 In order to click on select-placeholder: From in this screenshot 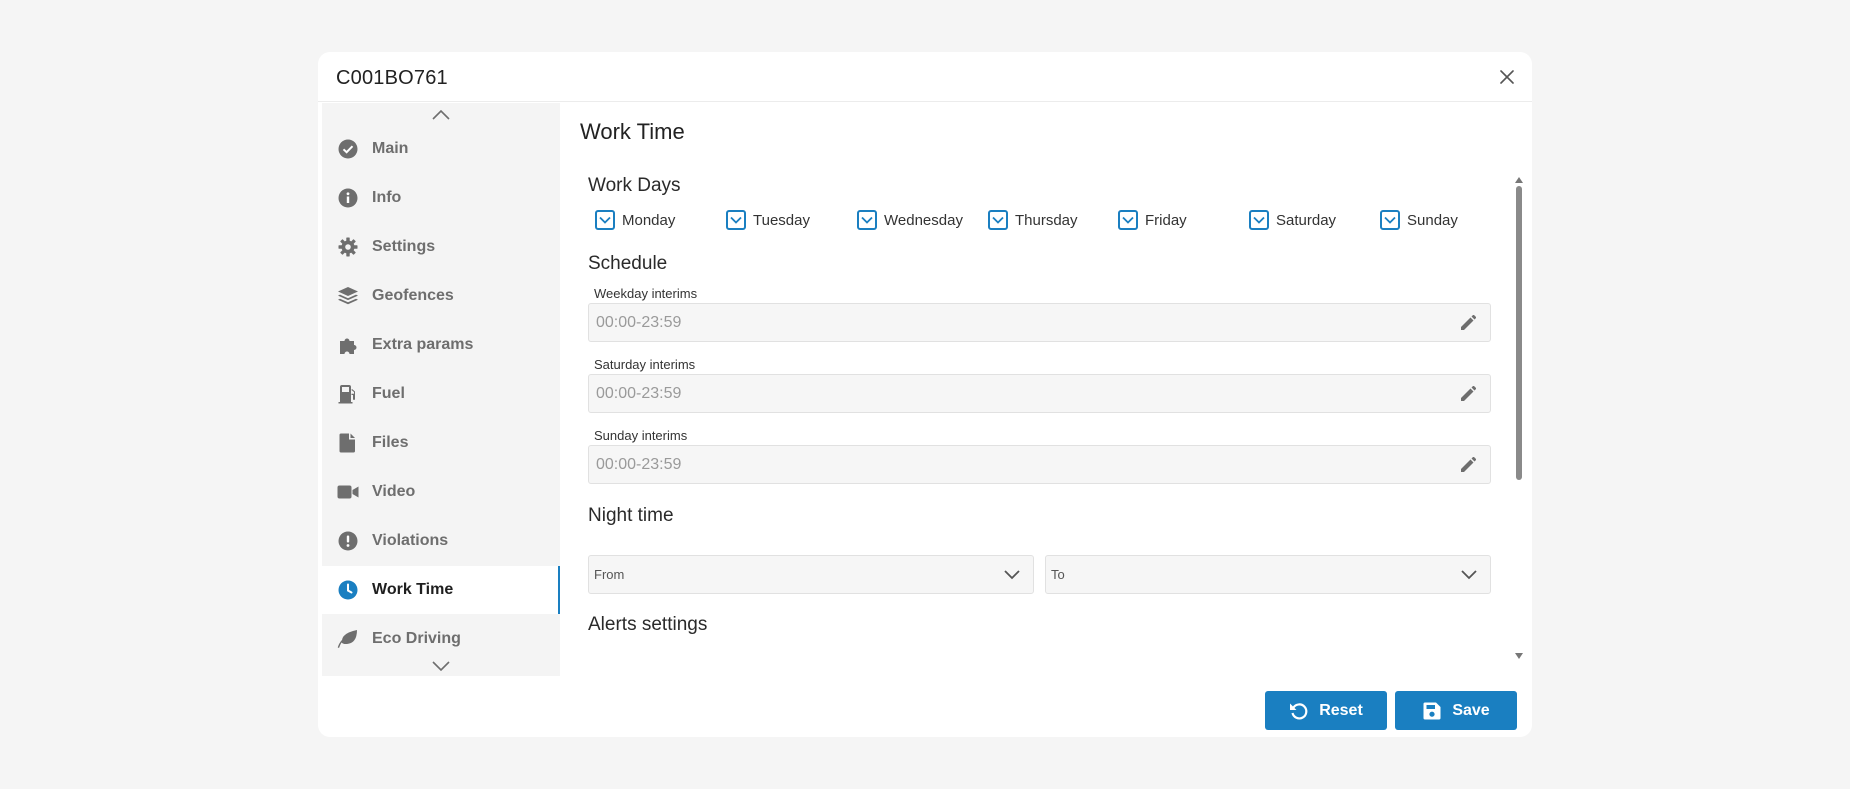, I will do `click(609, 574)`.